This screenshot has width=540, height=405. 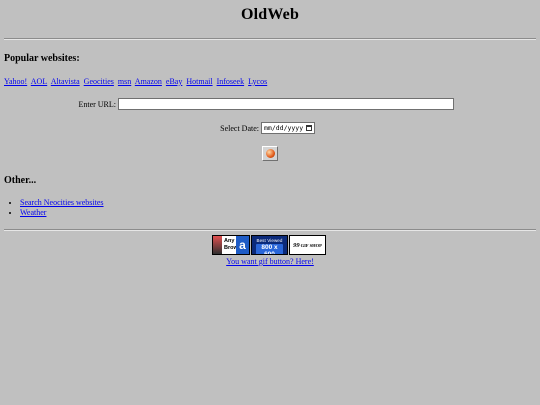 I want to click on url-label: Enter URL:, so click(x=97, y=104).